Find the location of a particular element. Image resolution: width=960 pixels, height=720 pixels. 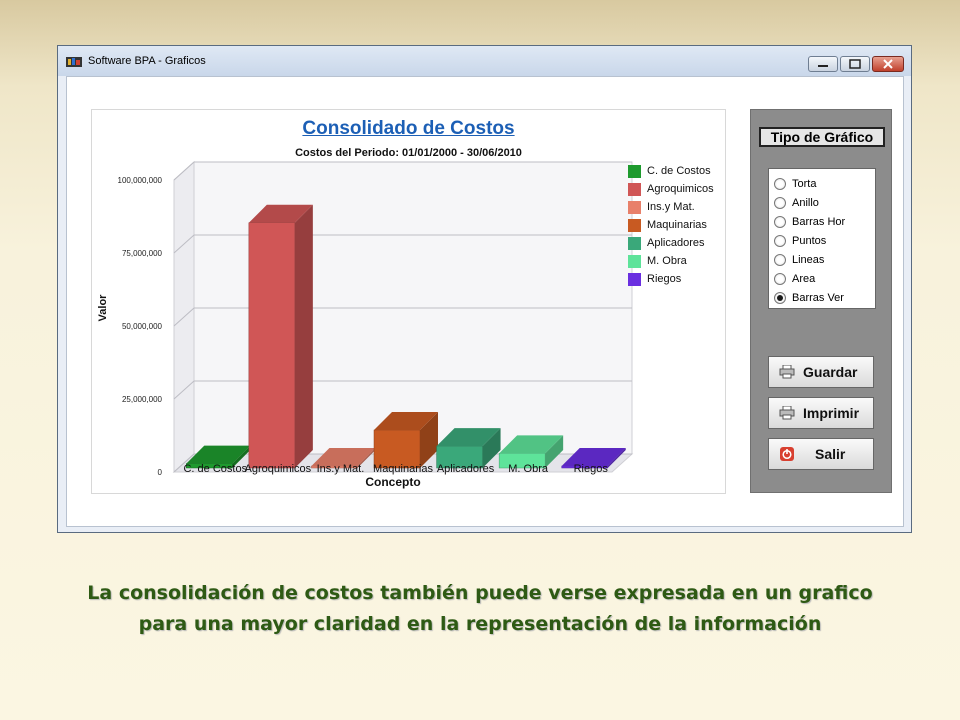

app-icon is located at coordinates (74, 62).